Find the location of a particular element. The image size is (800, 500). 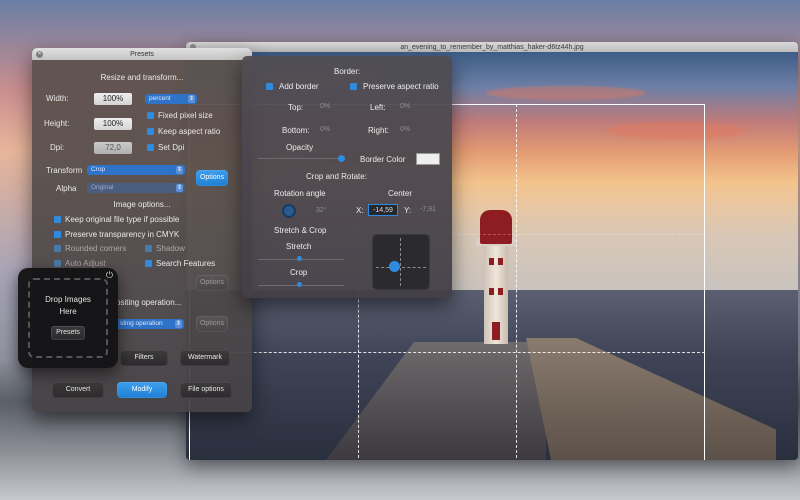

center-position-pad is located at coordinates (401, 262).